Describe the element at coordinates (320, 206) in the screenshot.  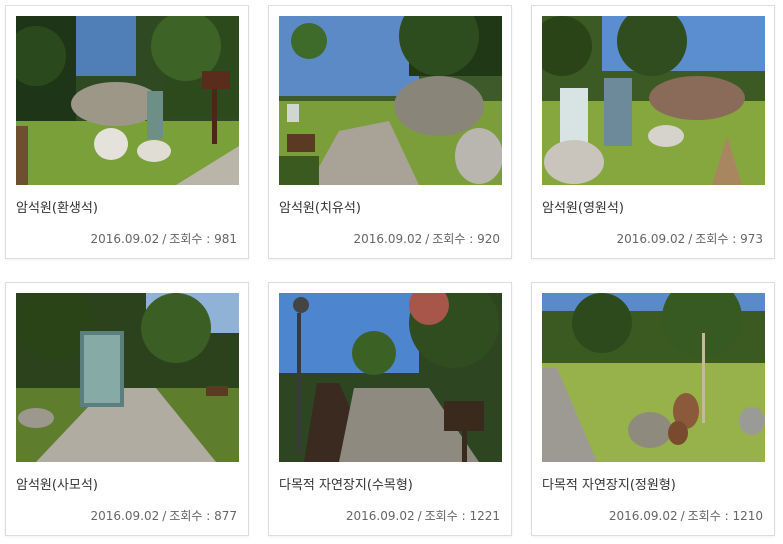
I see `card-title: 암석원(치유석)` at that location.